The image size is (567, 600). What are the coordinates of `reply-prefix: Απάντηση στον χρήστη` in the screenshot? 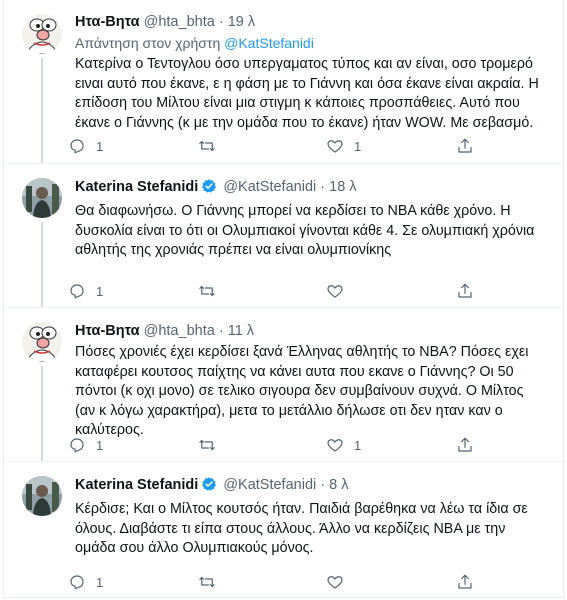 It's located at (148, 43).